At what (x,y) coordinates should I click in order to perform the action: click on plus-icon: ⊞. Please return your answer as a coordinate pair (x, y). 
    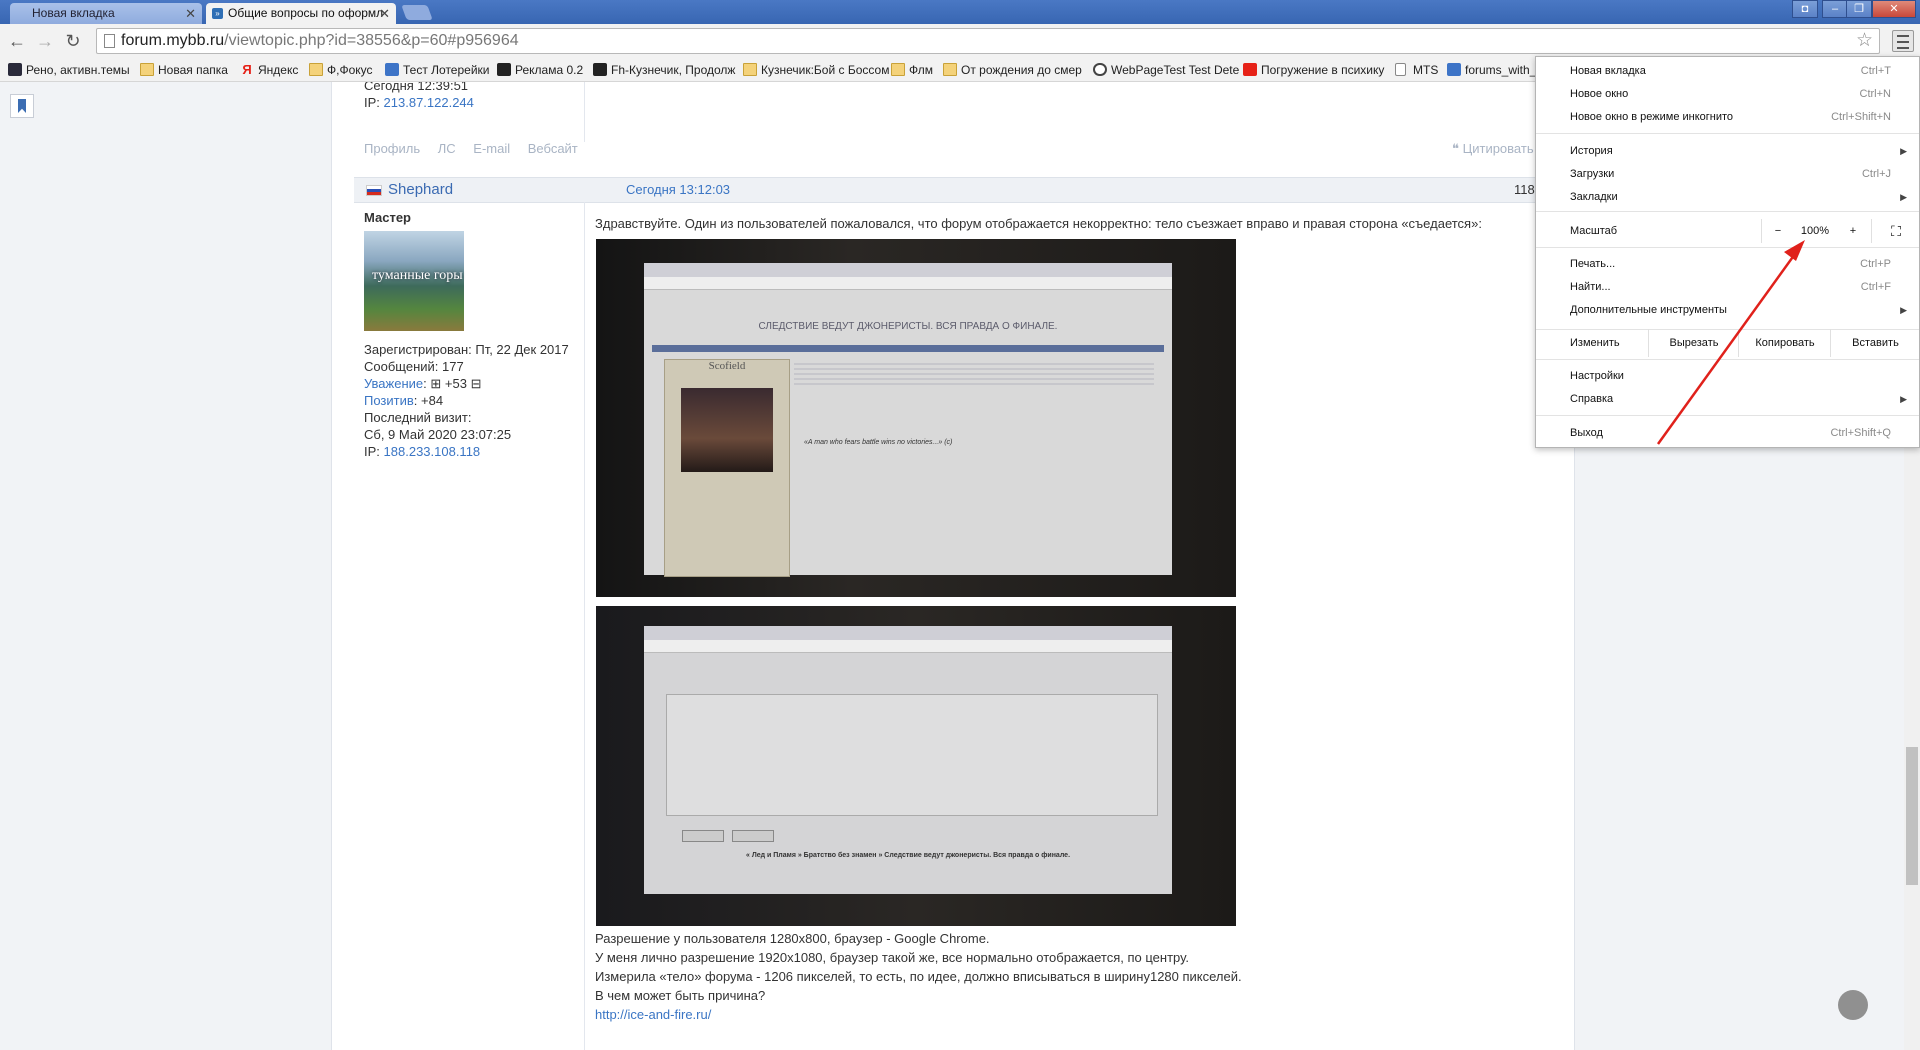
    Looking at the image, I should click on (435, 383).